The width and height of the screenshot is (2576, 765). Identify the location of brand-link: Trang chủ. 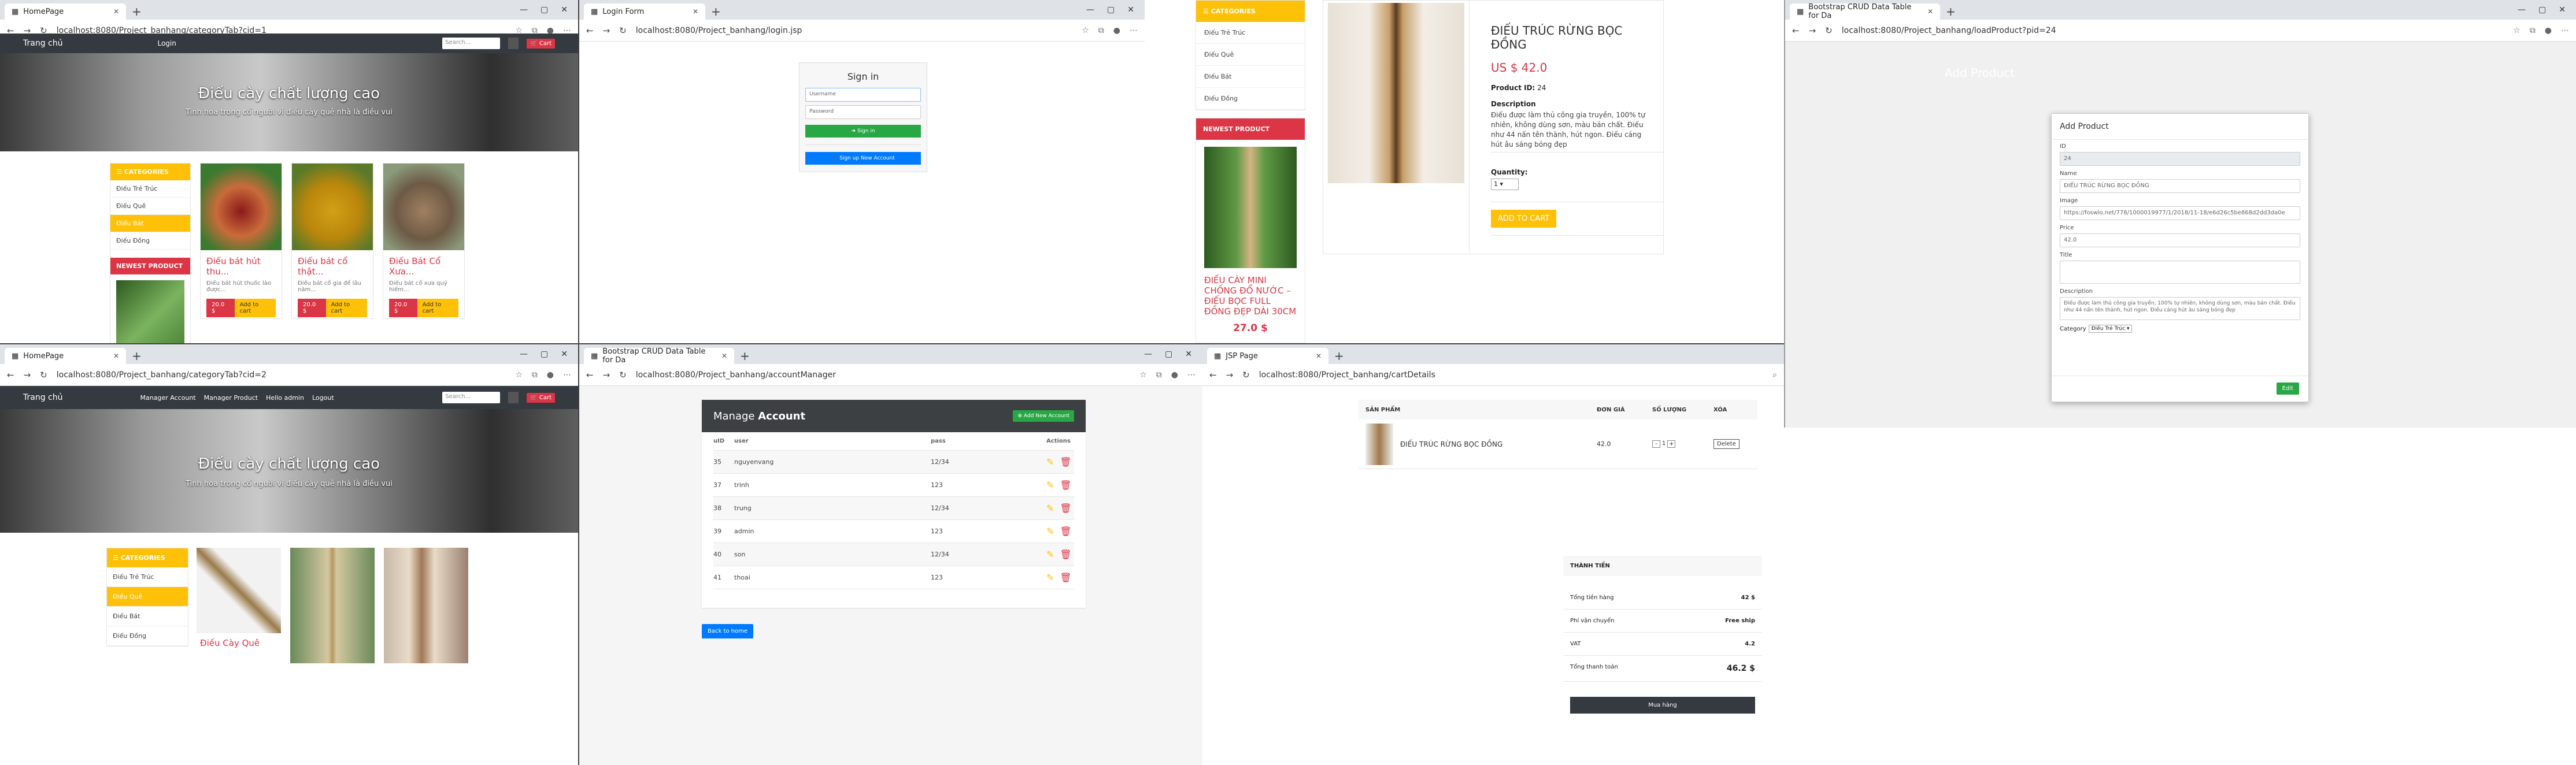
(42, 397).